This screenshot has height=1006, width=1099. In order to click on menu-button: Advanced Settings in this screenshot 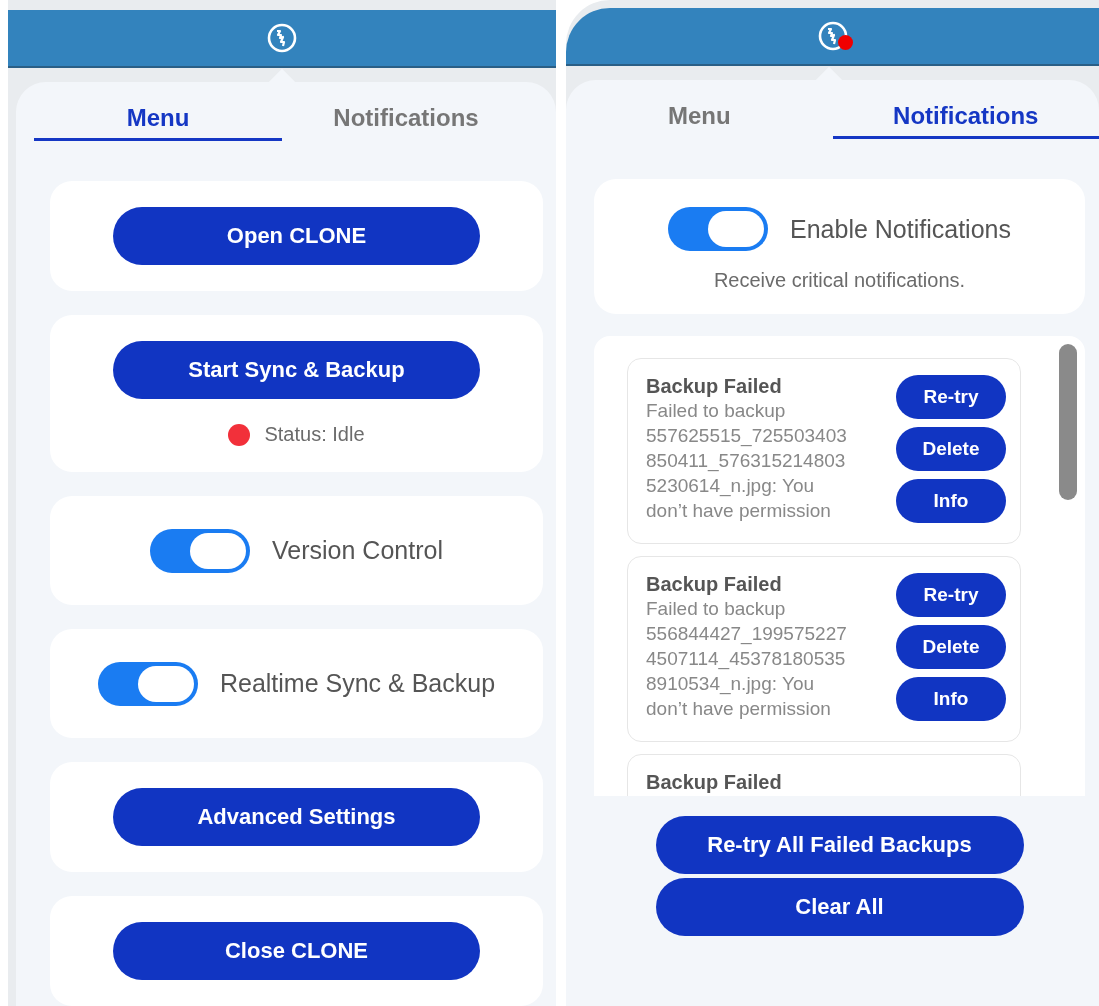, I will do `click(296, 817)`.